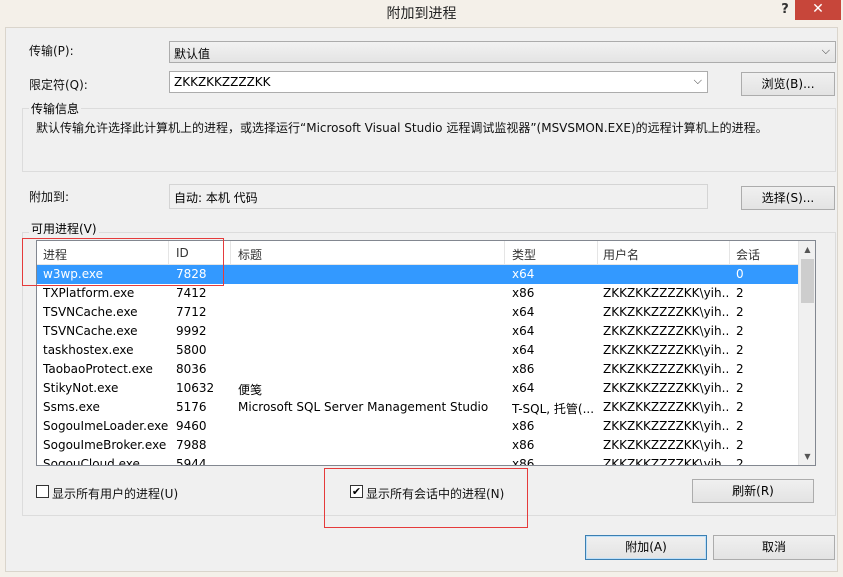  I want to click on qualifier-label: 限定符(Q):, so click(58, 85).